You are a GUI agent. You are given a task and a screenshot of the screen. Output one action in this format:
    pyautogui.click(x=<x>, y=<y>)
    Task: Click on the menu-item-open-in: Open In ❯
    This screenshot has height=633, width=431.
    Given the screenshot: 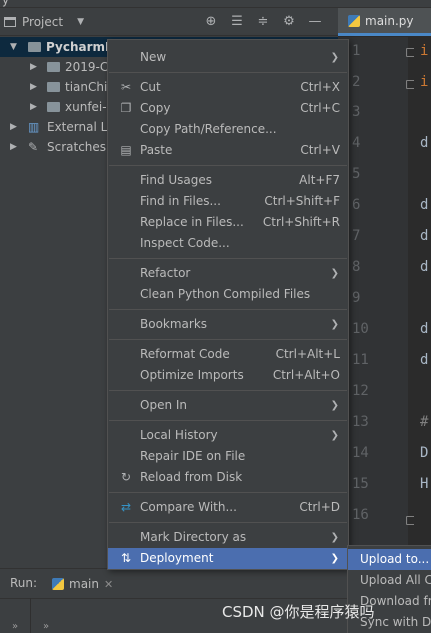 What is the action you would take?
    pyautogui.click(x=228, y=405)
    